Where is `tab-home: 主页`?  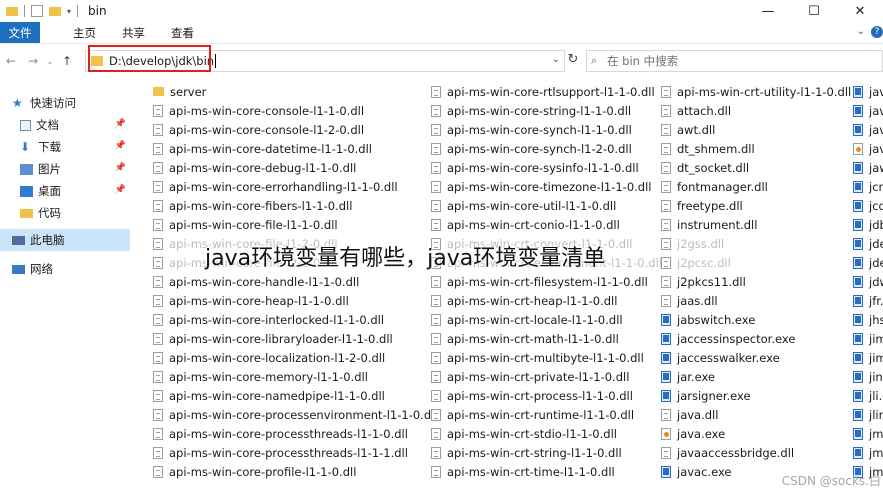 tab-home: 主页 is located at coordinates (84, 32).